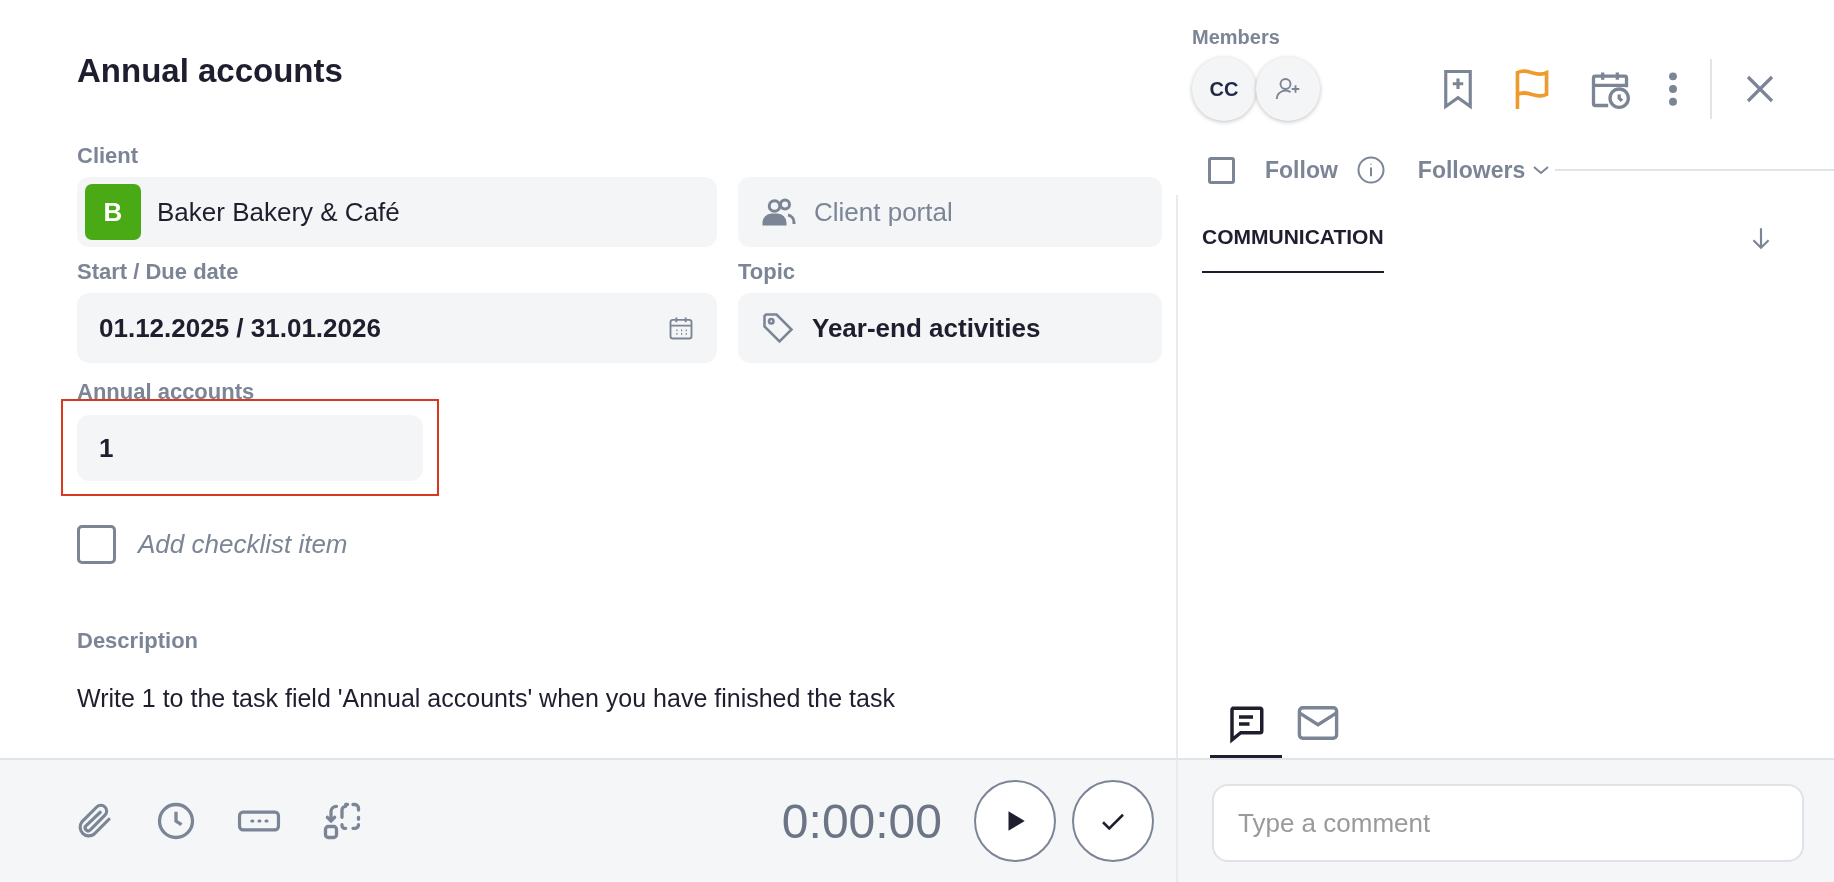  I want to click on people-icon, so click(779, 212).